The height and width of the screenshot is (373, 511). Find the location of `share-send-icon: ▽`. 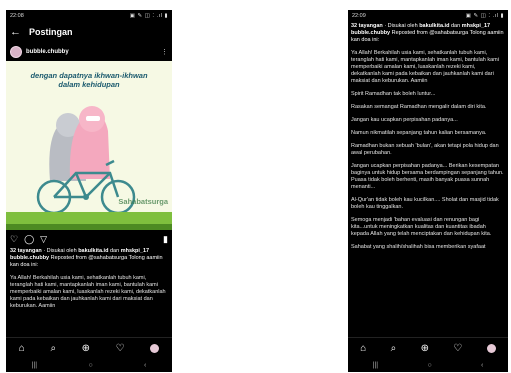

share-send-icon: ▽ is located at coordinates (43, 239).